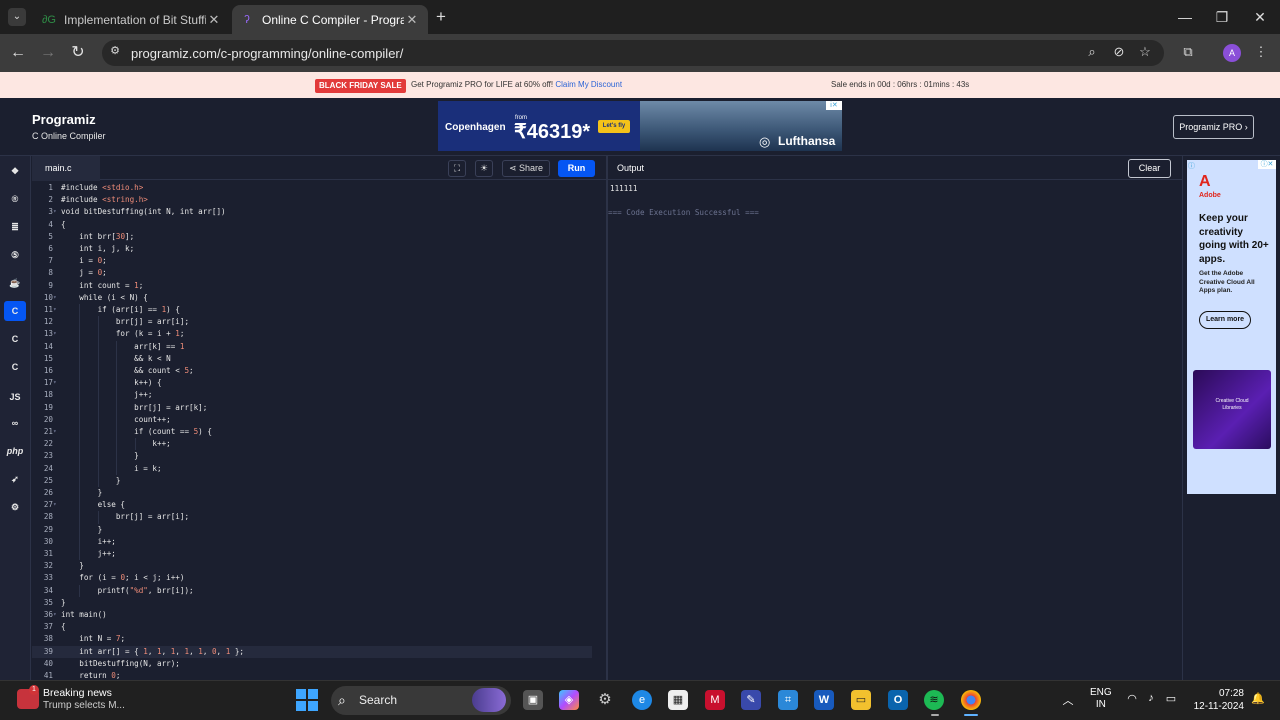 Image resolution: width=1280 pixels, height=720 pixels. I want to click on code-line: 13 ▾ for (k = i + 1;, so click(312, 334).